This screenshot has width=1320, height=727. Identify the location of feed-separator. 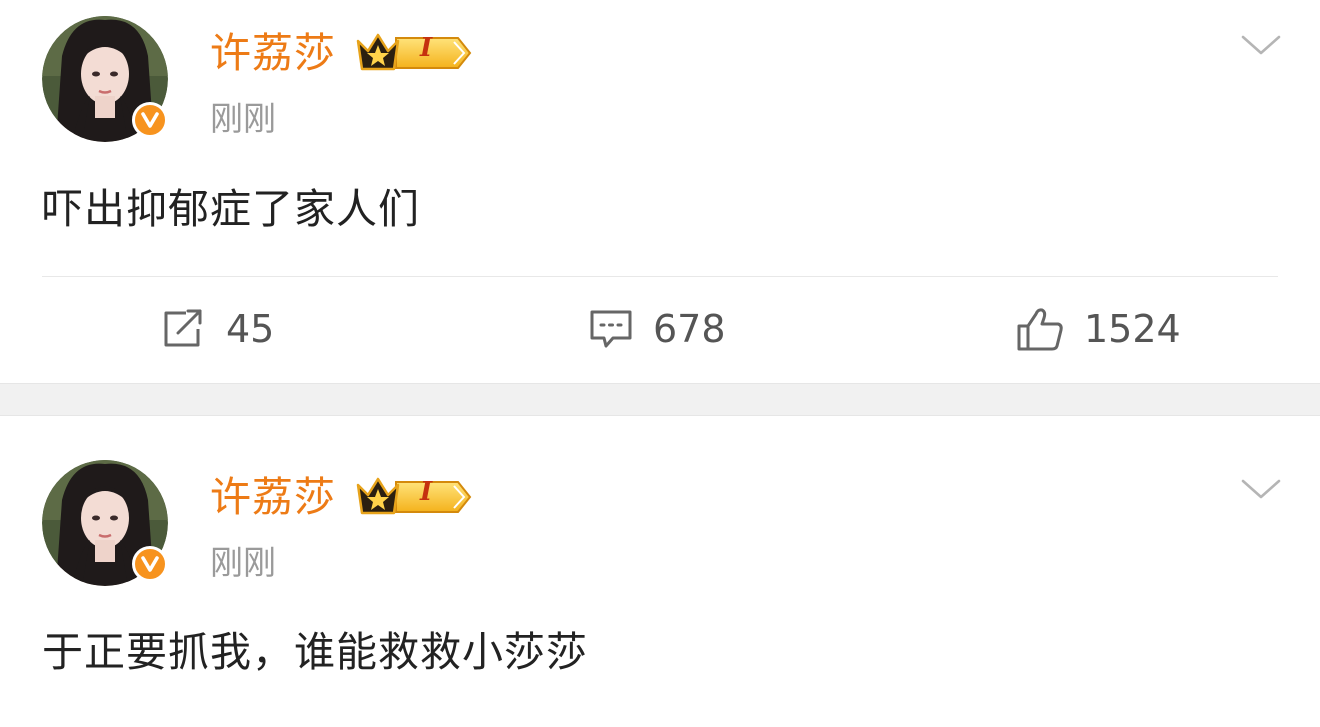
(660, 399).